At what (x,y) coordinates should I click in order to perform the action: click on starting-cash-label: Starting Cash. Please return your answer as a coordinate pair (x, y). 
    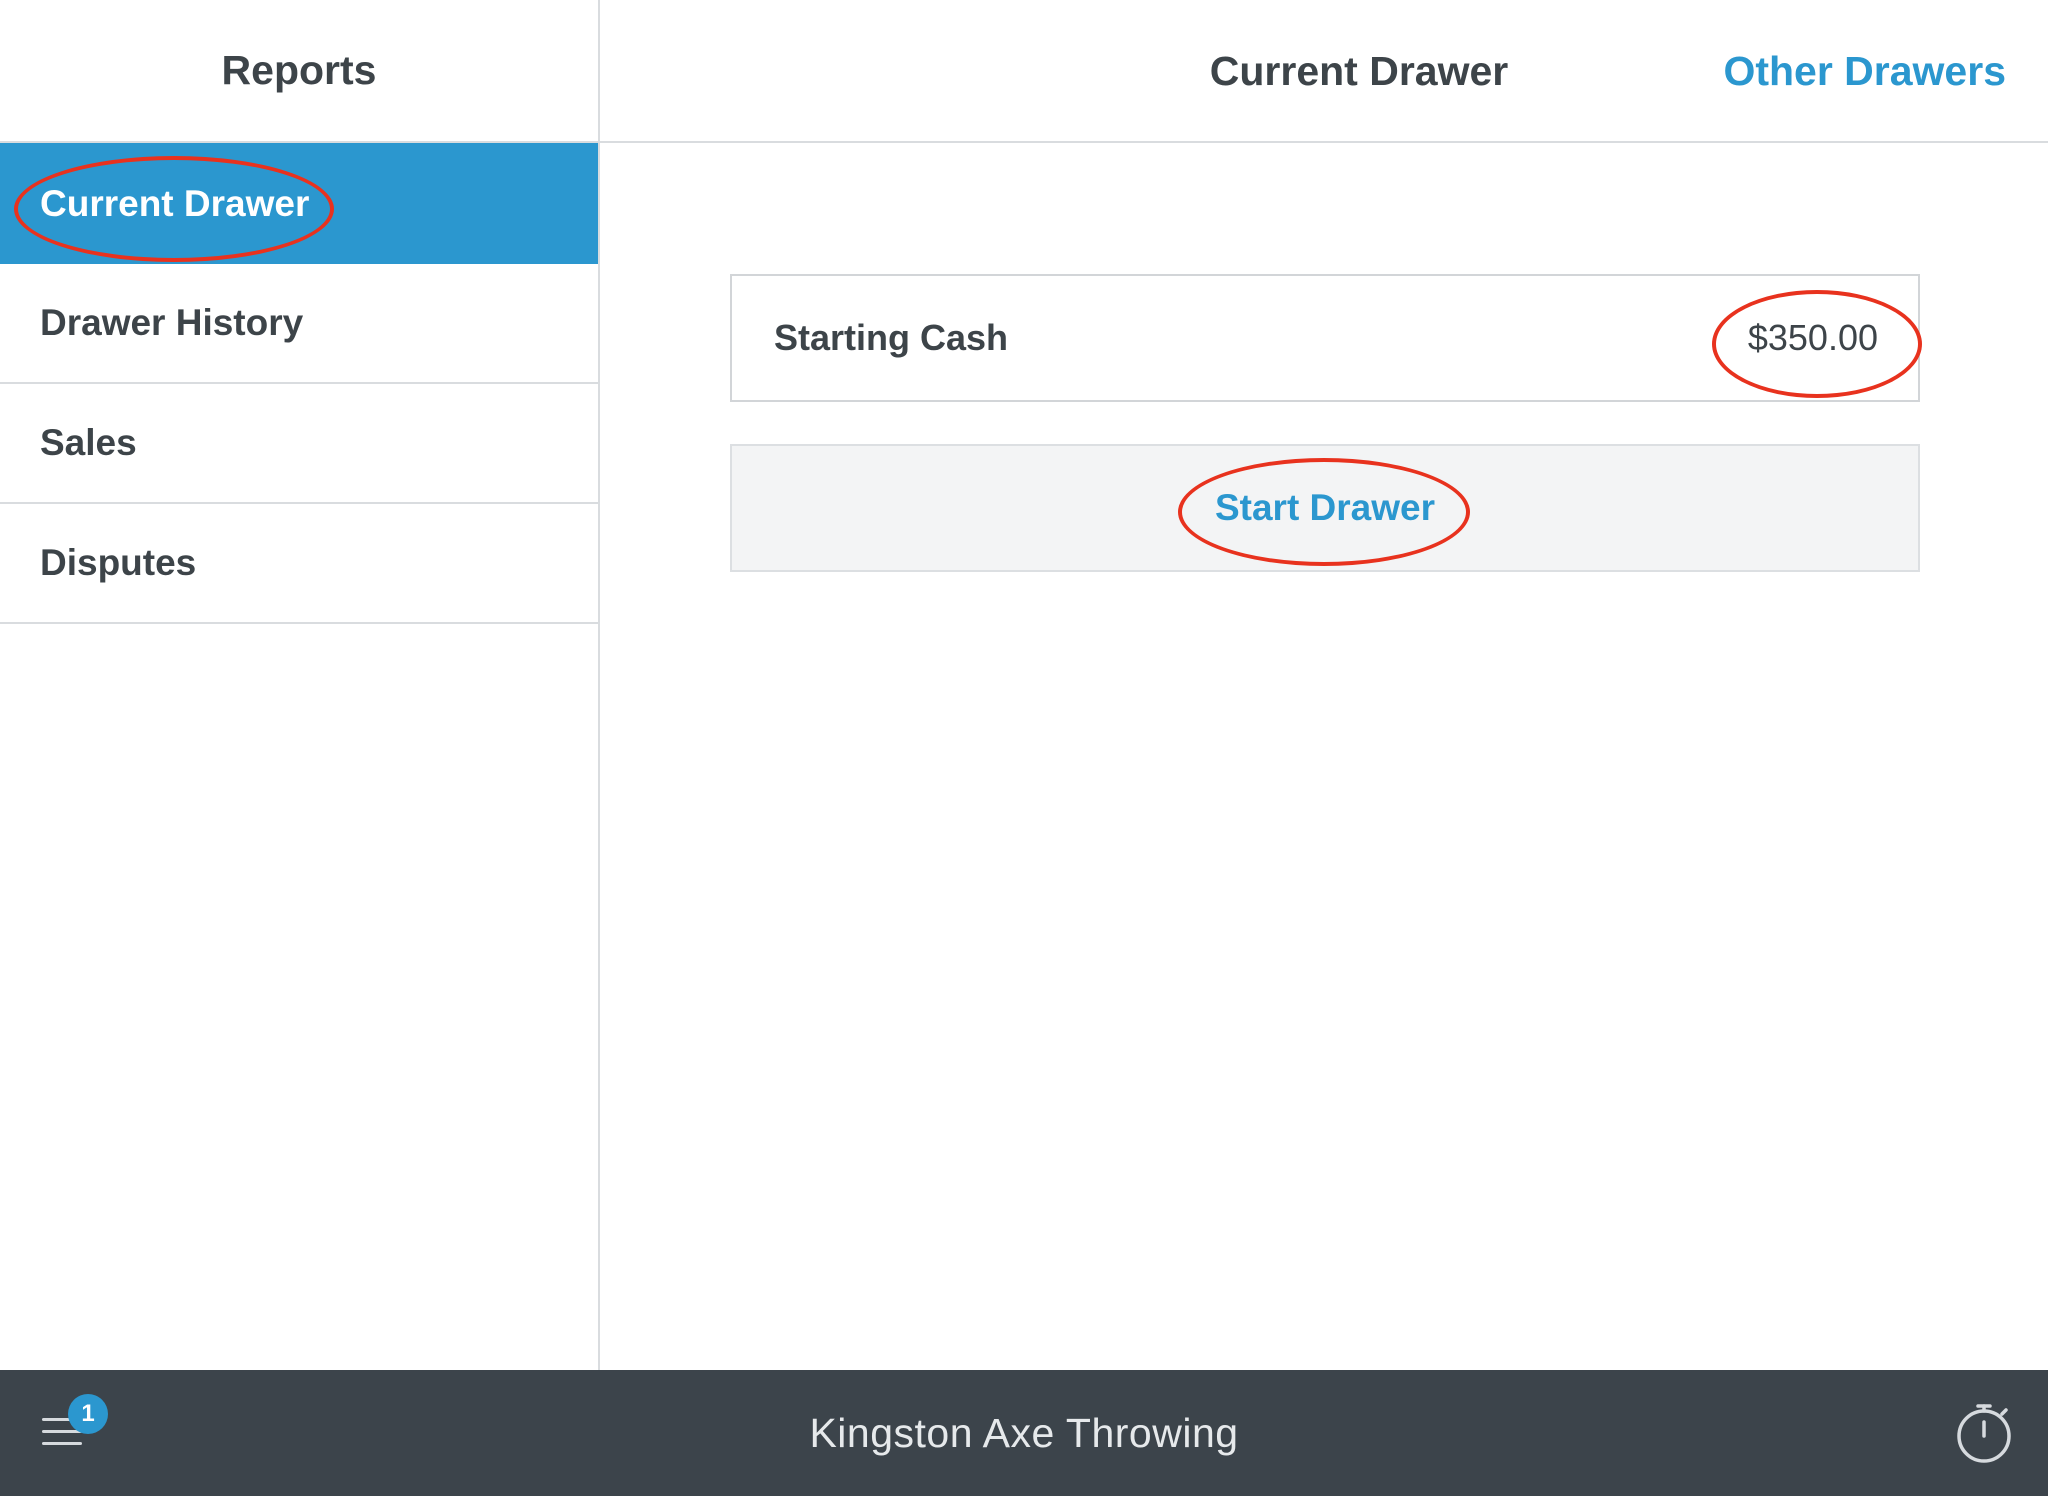
    Looking at the image, I should click on (891, 337).